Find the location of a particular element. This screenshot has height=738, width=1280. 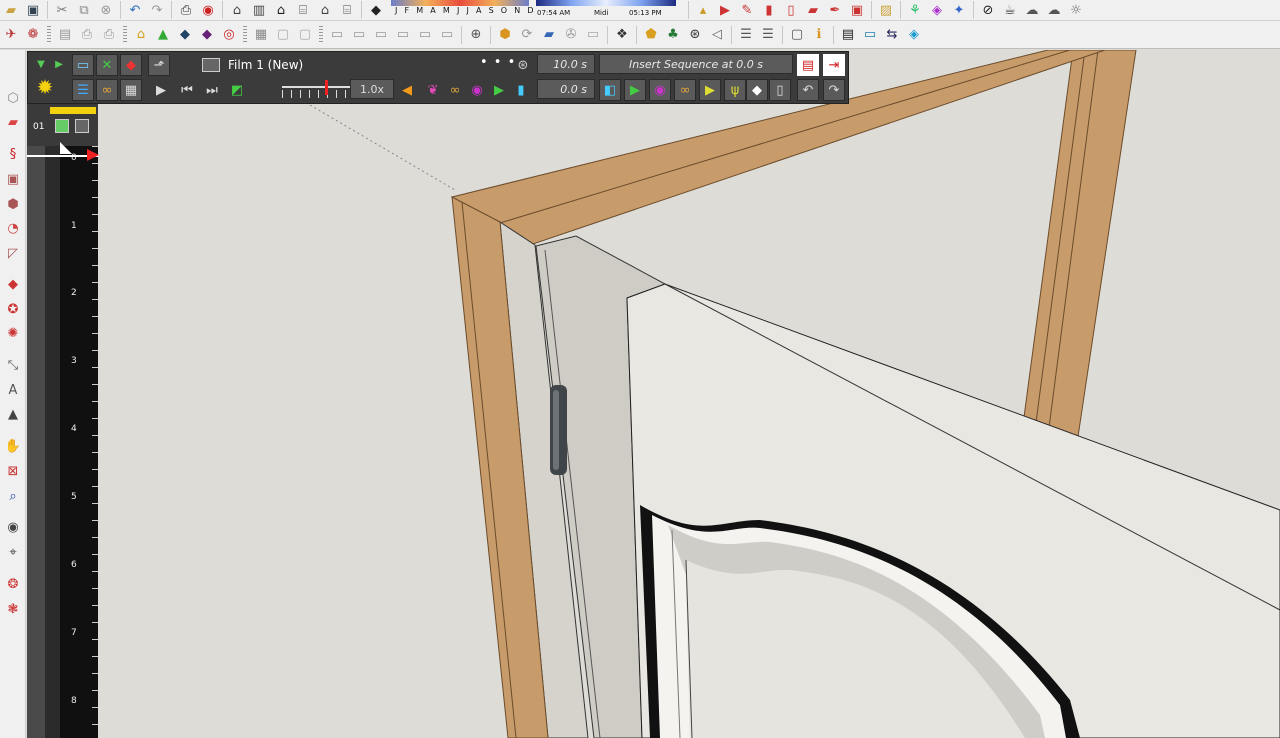

zoom-window-icon: ⊠ is located at coordinates (13, 471).